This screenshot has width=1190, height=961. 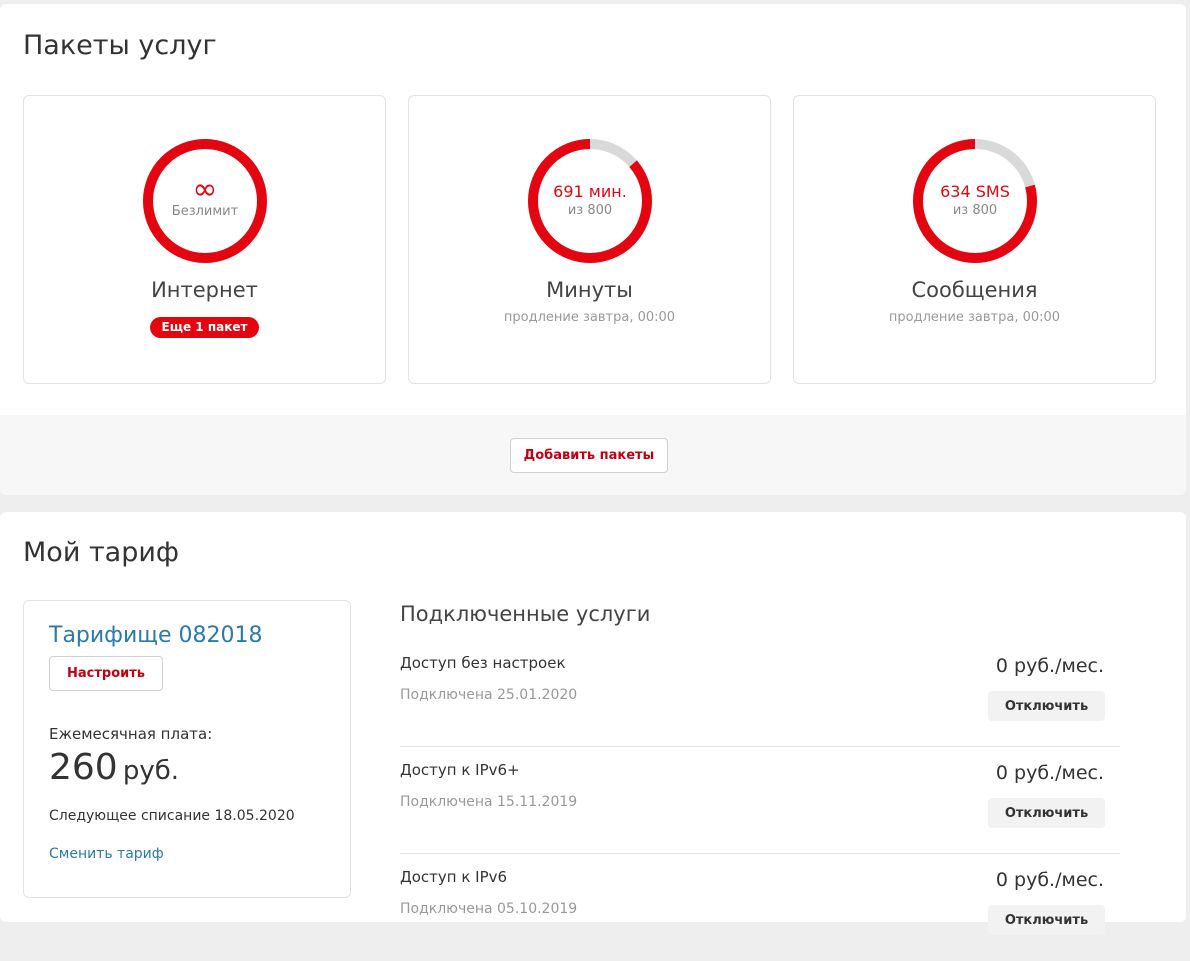 What do you see at coordinates (589, 290) in the screenshot?
I see `package-name-minutes: Минуты` at bounding box center [589, 290].